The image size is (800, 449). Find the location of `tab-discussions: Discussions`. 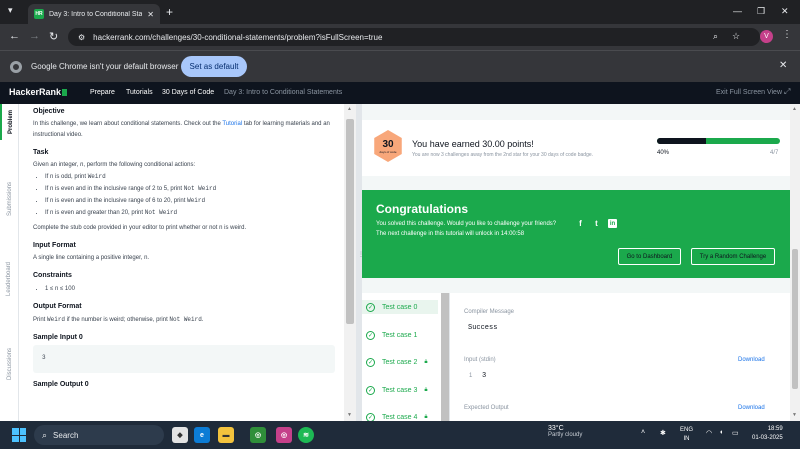

tab-discussions: Discussions is located at coordinates (9, 364).